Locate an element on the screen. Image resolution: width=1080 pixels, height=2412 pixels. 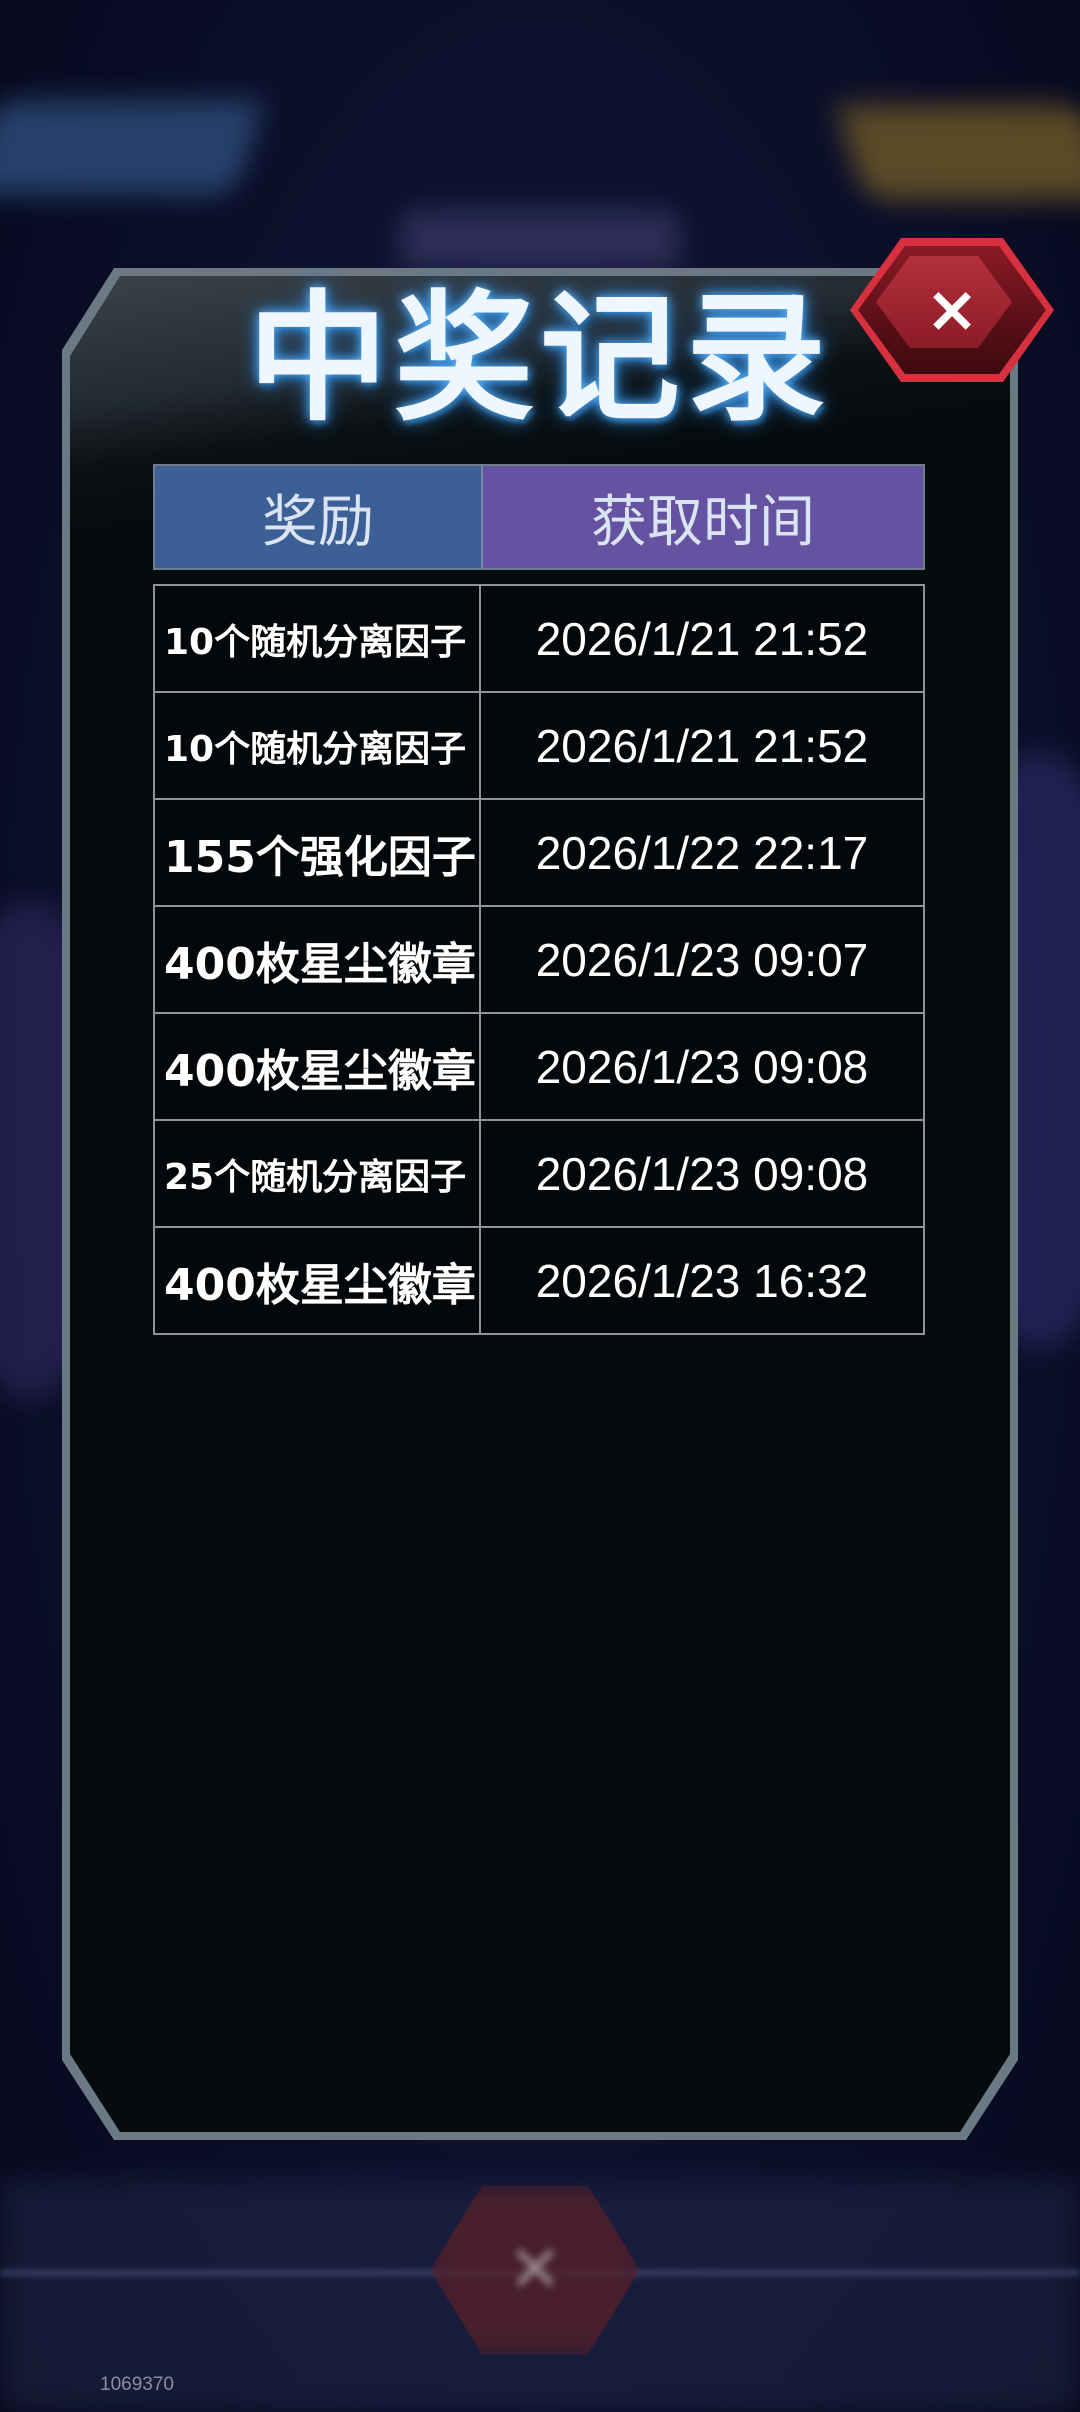
table-header: 奖励 获取时间 is located at coordinates (539, 517).